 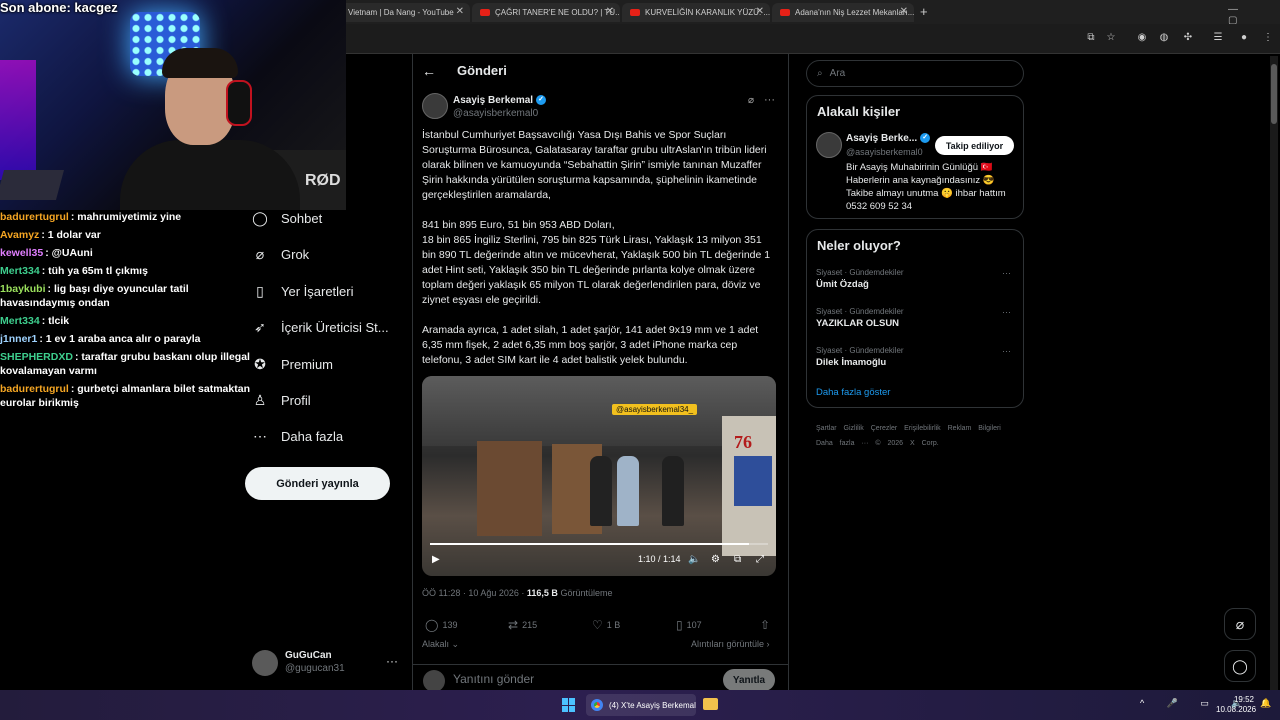 What do you see at coordinates (694, 559) in the screenshot?
I see `volume-icon: 🔈` at bounding box center [694, 559].